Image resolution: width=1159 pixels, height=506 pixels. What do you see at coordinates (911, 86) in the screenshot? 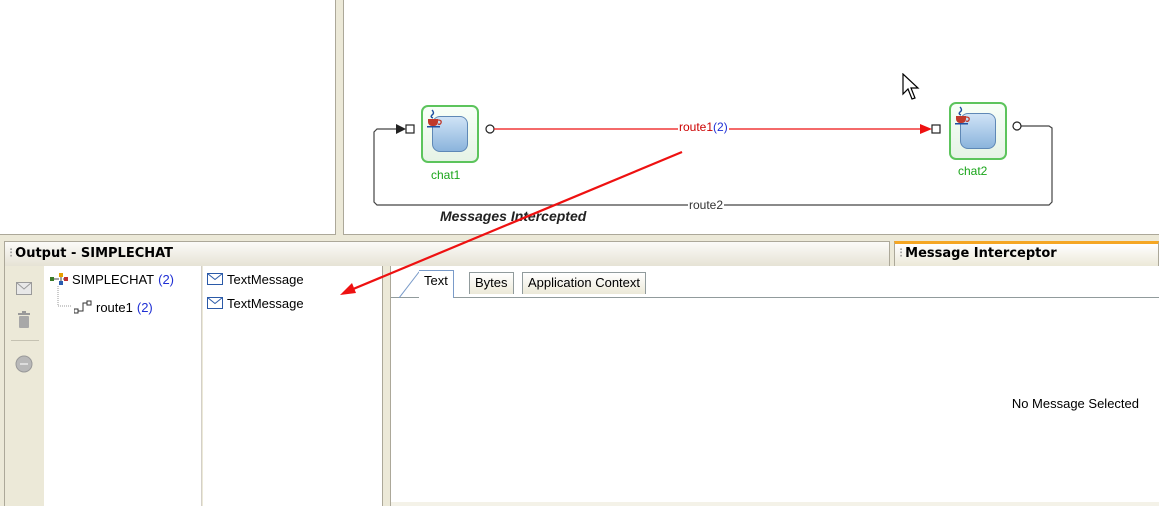
I see `mouse-cursor-icon` at bounding box center [911, 86].